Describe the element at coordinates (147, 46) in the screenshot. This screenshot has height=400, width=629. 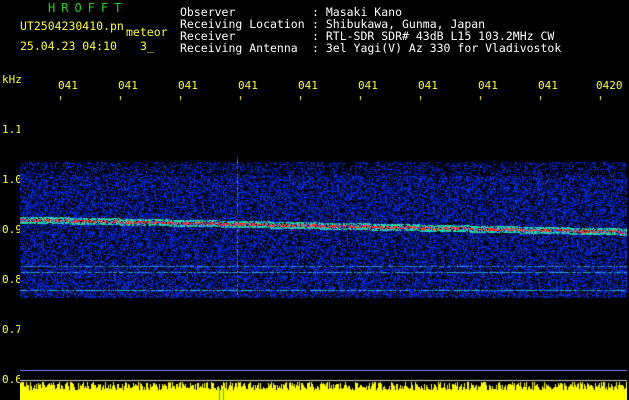
I see `meteor-count: 3_` at that location.